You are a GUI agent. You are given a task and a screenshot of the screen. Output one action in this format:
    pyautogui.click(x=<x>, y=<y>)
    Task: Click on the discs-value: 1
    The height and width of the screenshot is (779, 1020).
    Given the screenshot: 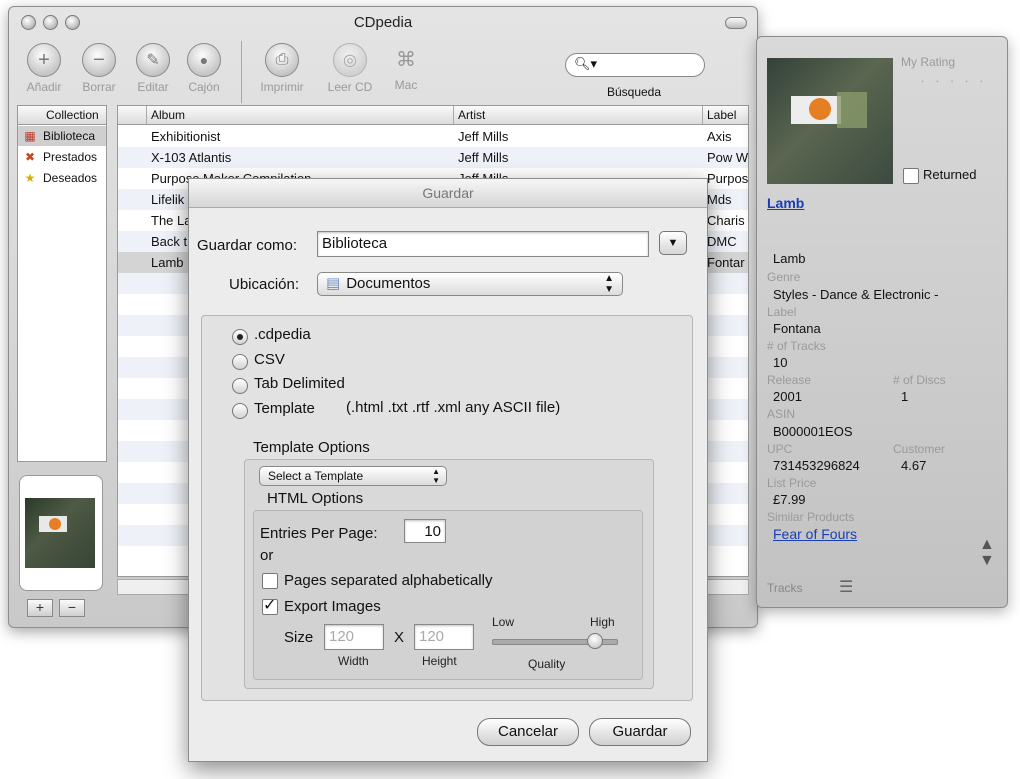 What is the action you would take?
    pyautogui.click(x=905, y=396)
    